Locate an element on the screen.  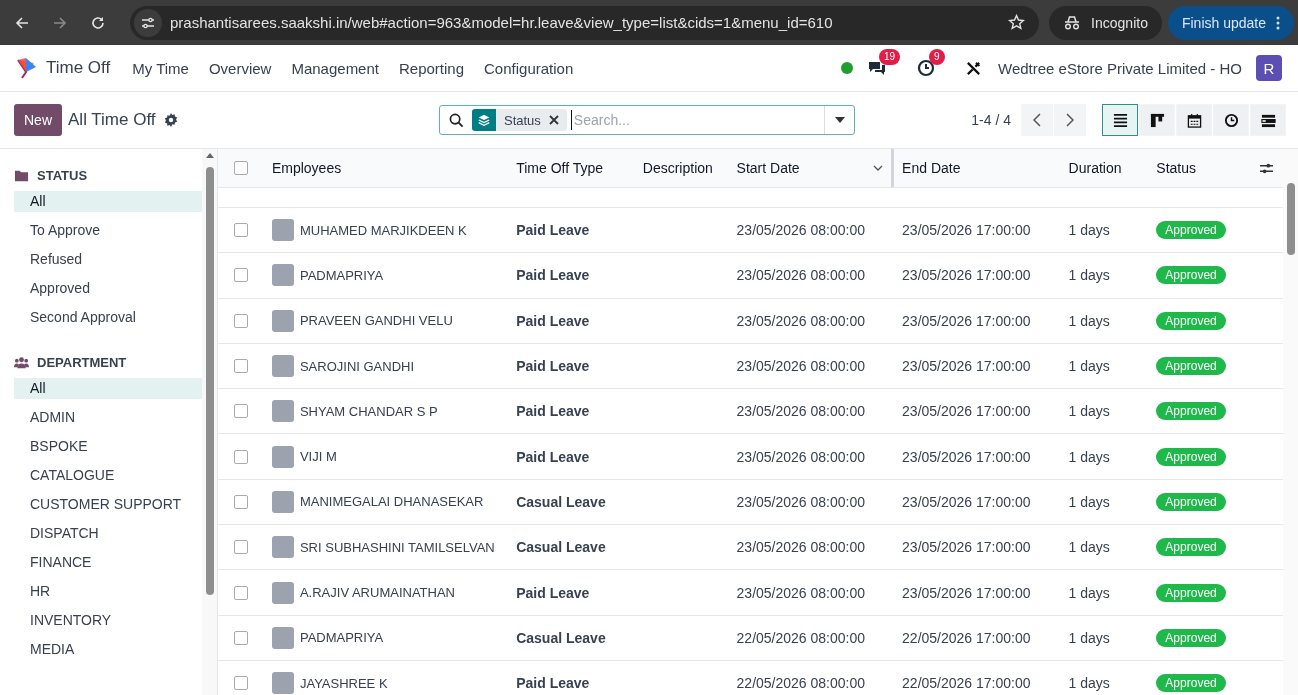
layers-icon is located at coordinates (484, 120).